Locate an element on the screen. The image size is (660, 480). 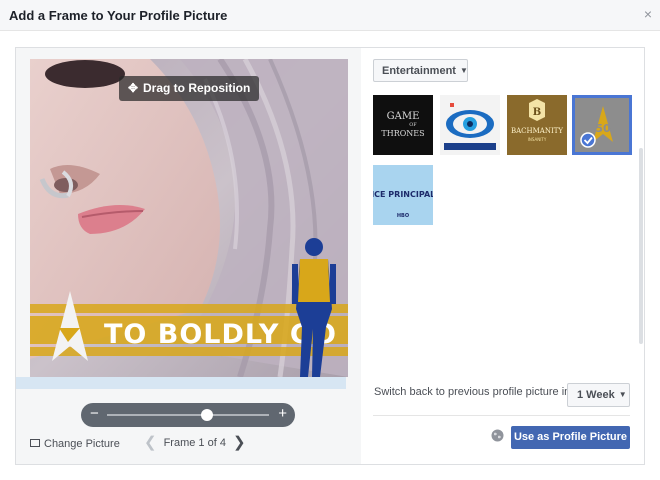
zoom-track is located at coordinates (188, 415).